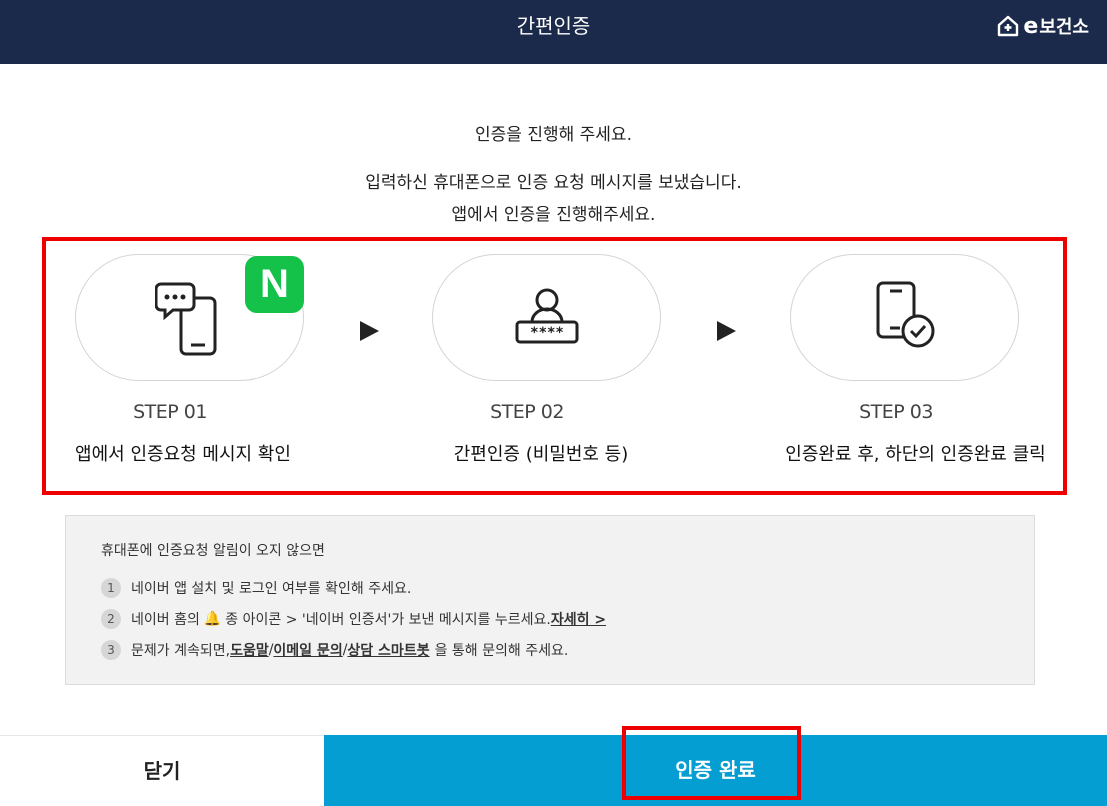 Image resolution: width=1107 pixels, height=806 pixels. I want to click on naver-logo-icon: N, so click(274, 284).